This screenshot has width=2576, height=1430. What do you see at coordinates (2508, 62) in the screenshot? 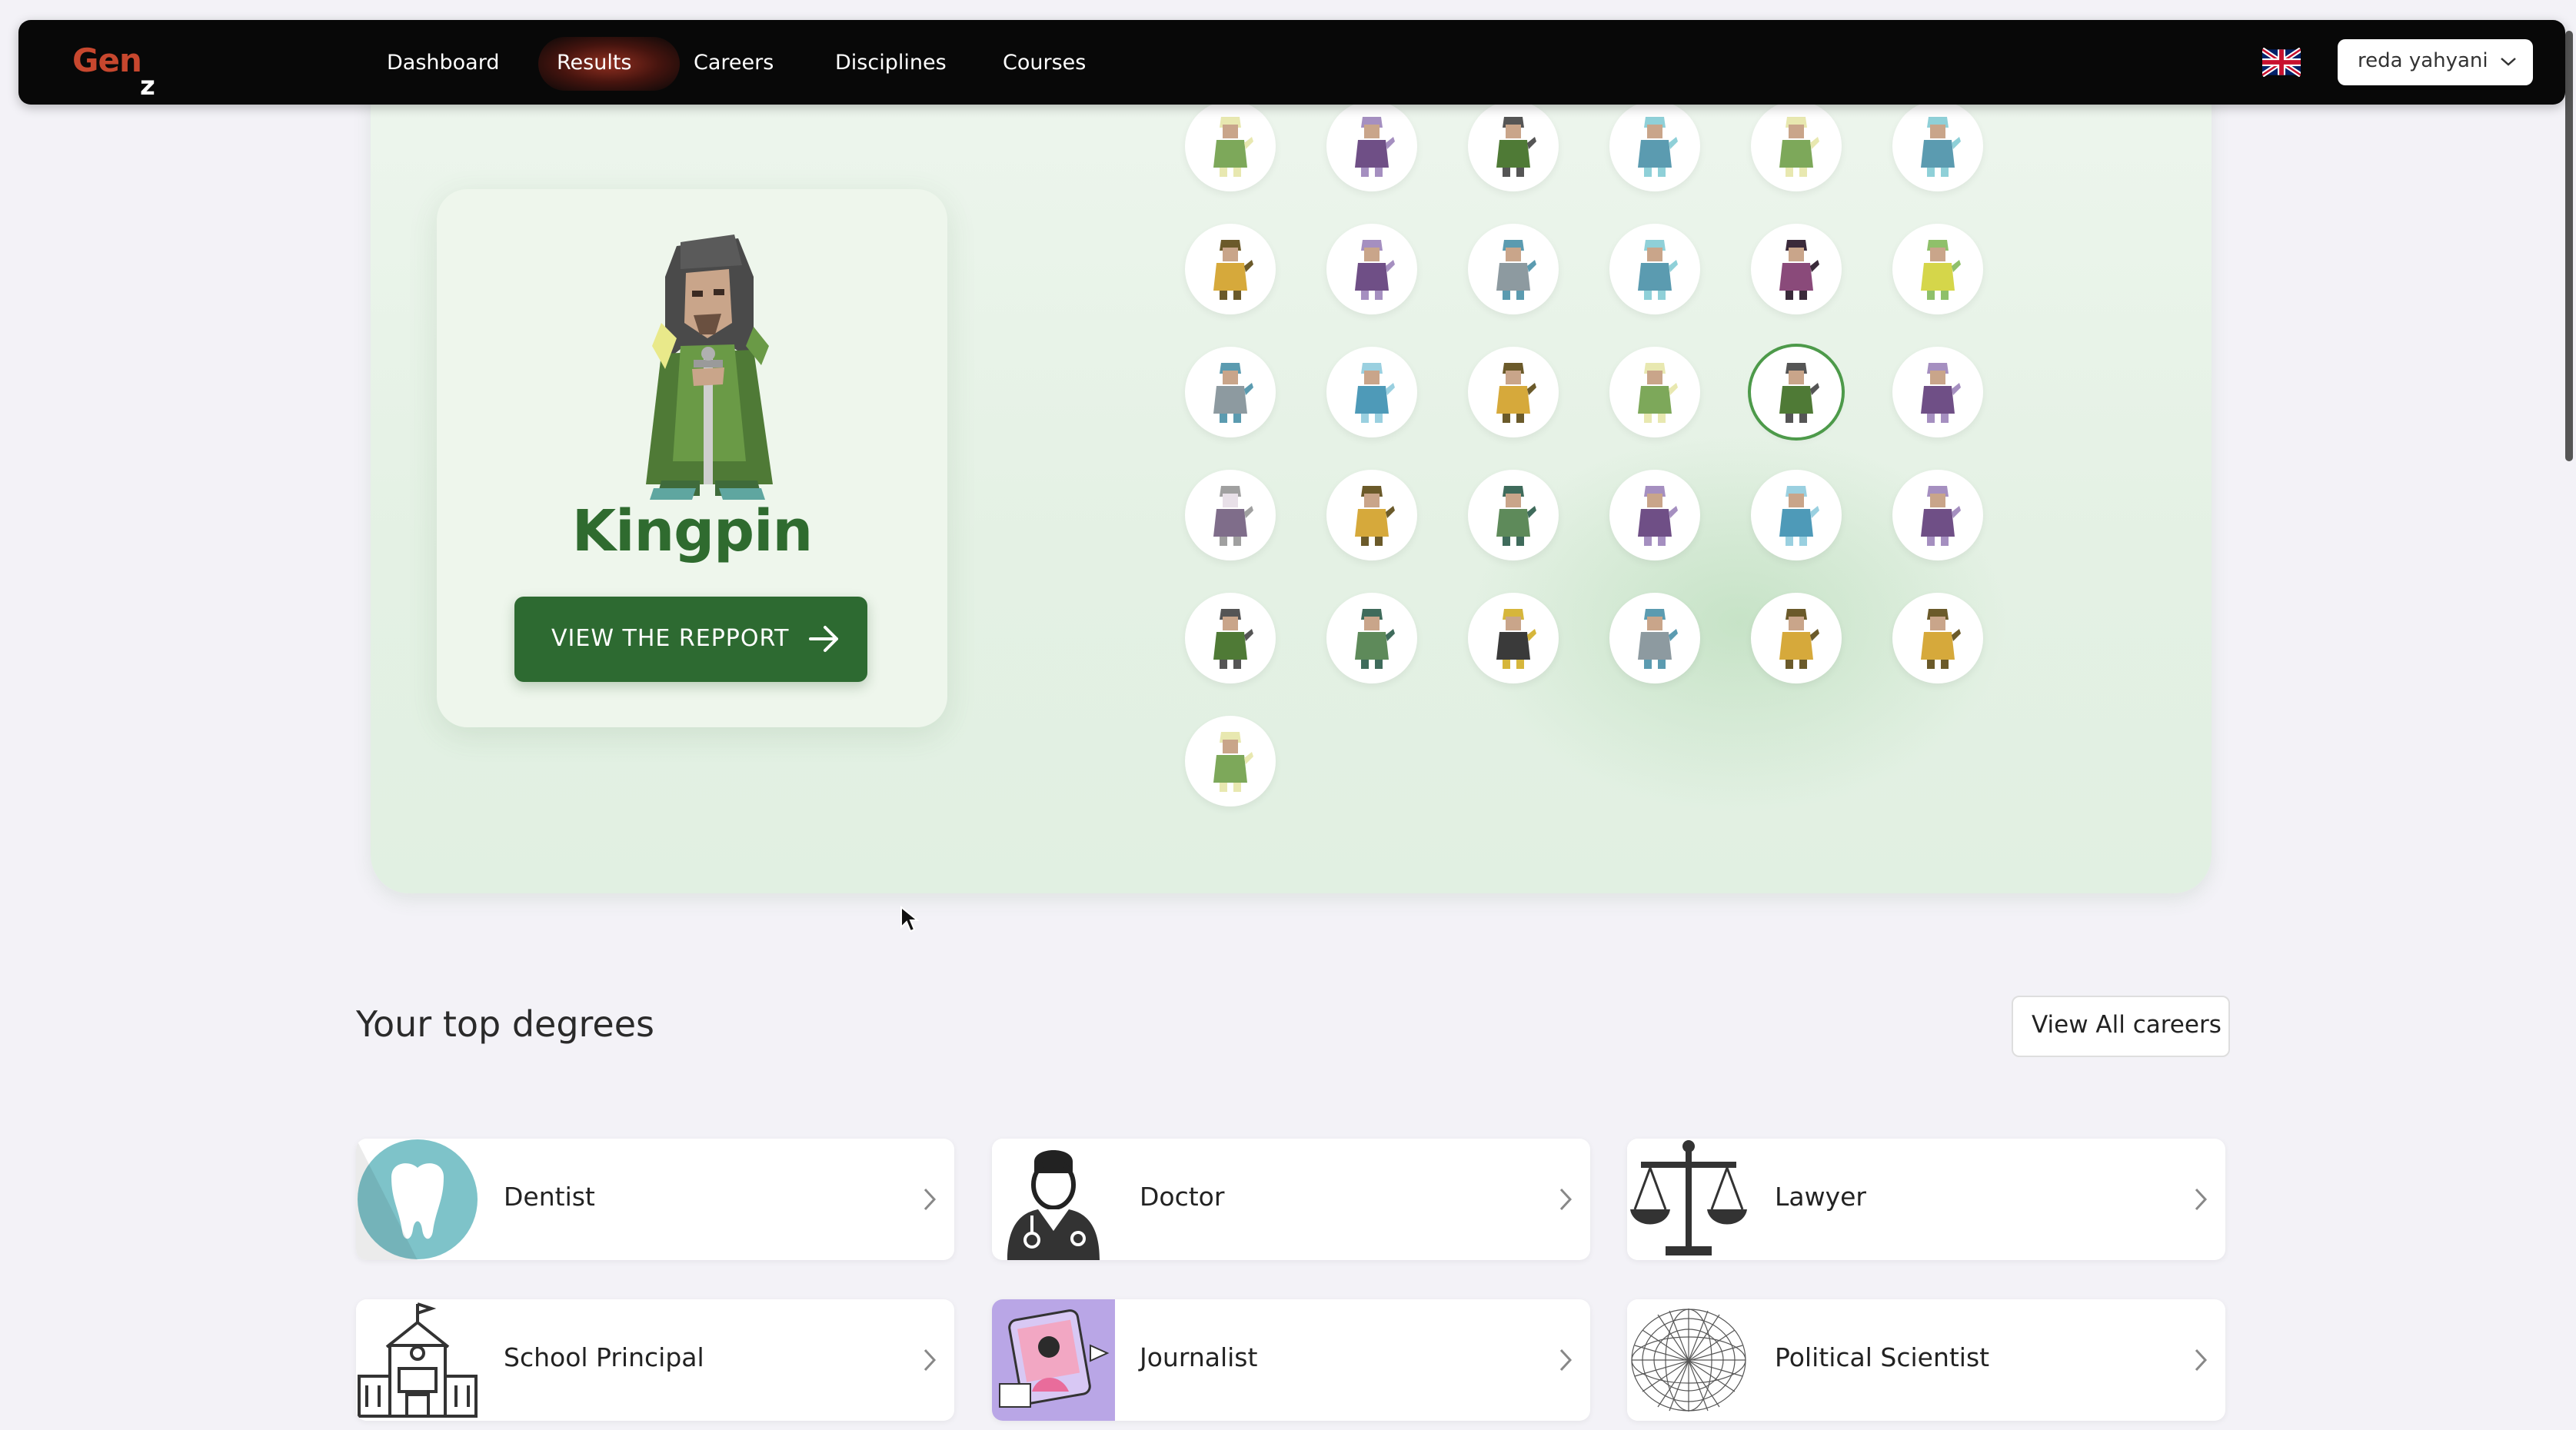
I see `chevron-down-icon` at bounding box center [2508, 62].